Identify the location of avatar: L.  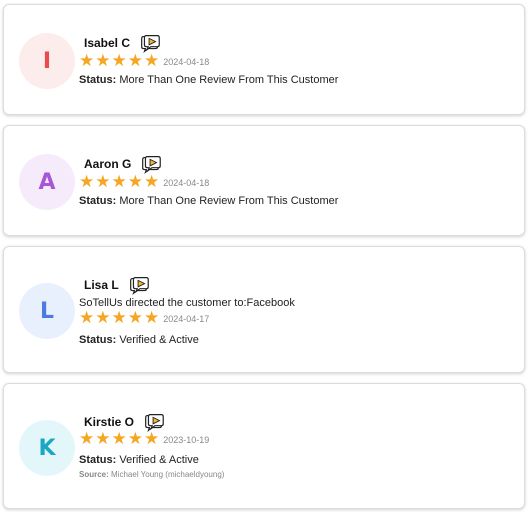
(47, 311).